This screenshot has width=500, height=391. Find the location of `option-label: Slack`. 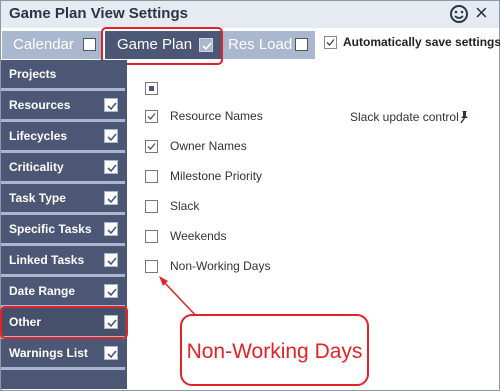

option-label: Slack is located at coordinates (185, 206).